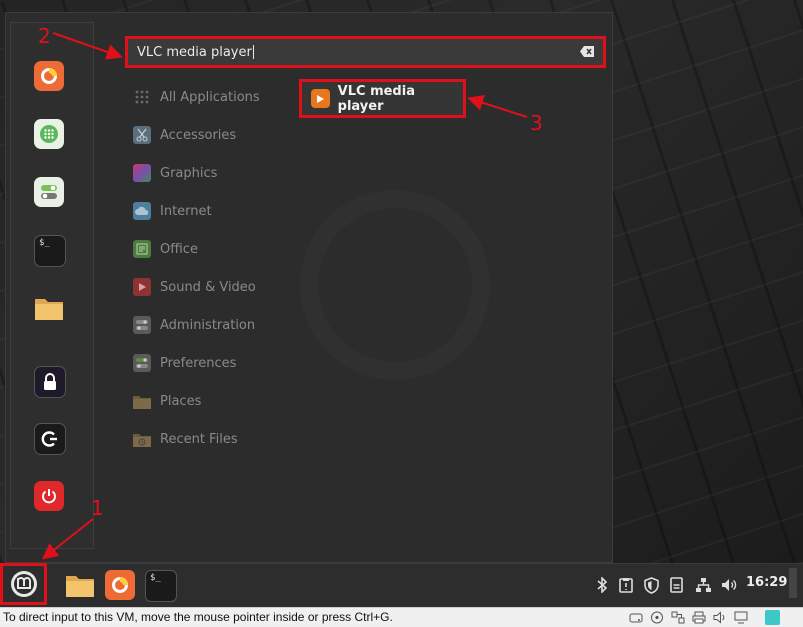  What do you see at coordinates (181, 401) in the screenshot?
I see `category-label: Places` at bounding box center [181, 401].